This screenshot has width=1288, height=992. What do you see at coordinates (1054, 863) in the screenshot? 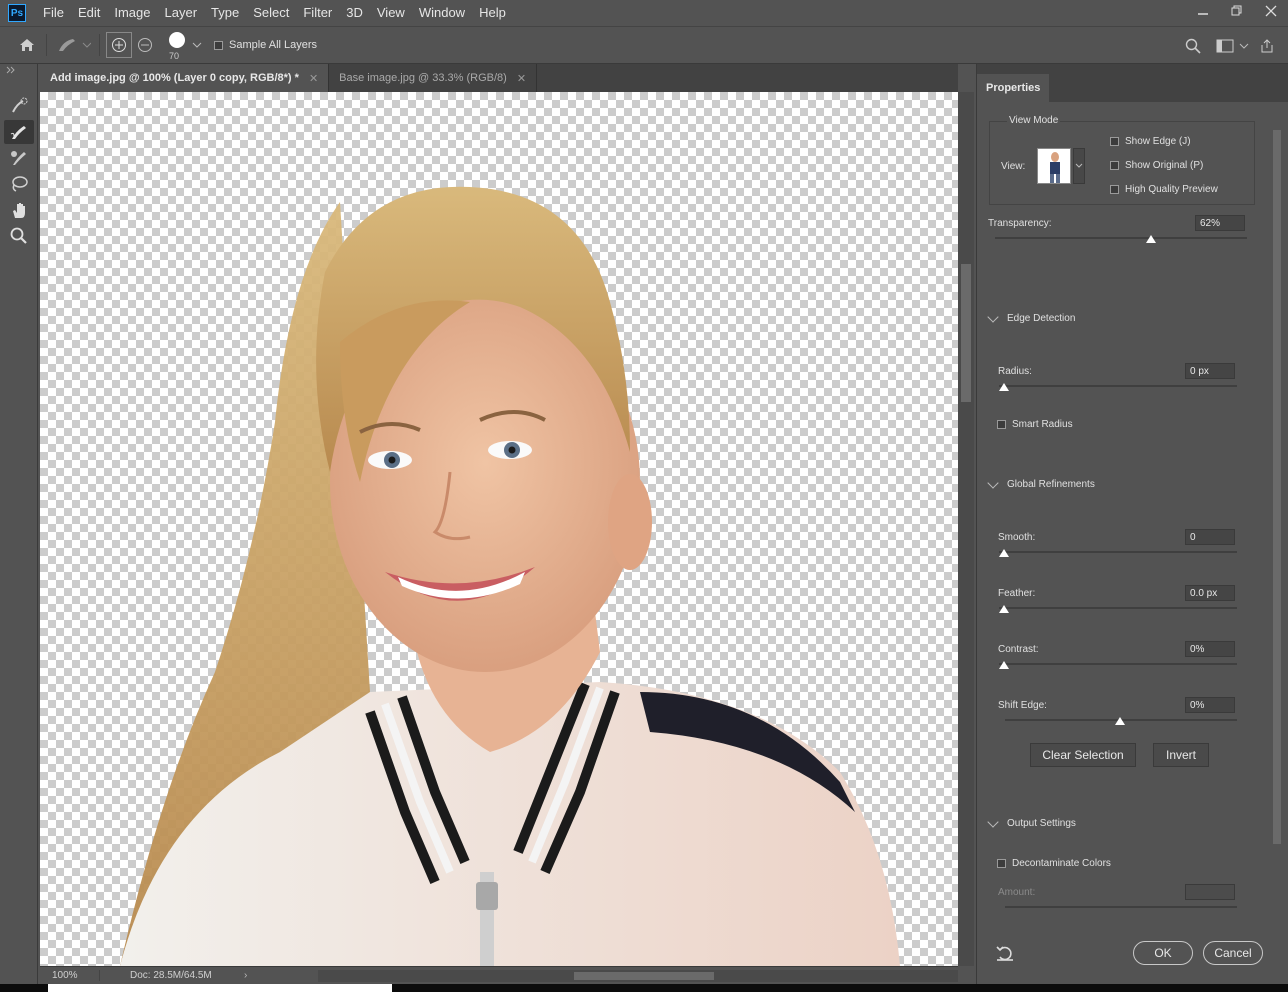
I see `decontaminate-colors-option: Decontaminate Colors` at bounding box center [1054, 863].